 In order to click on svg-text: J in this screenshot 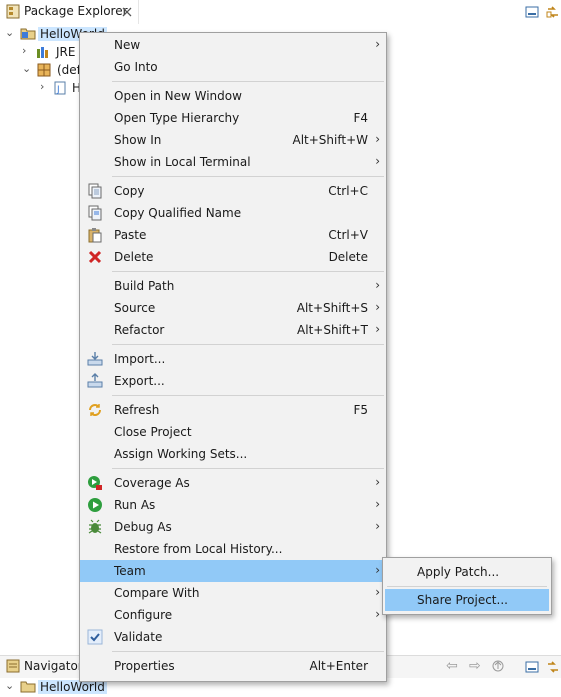, I will do `click(58, 90)`.